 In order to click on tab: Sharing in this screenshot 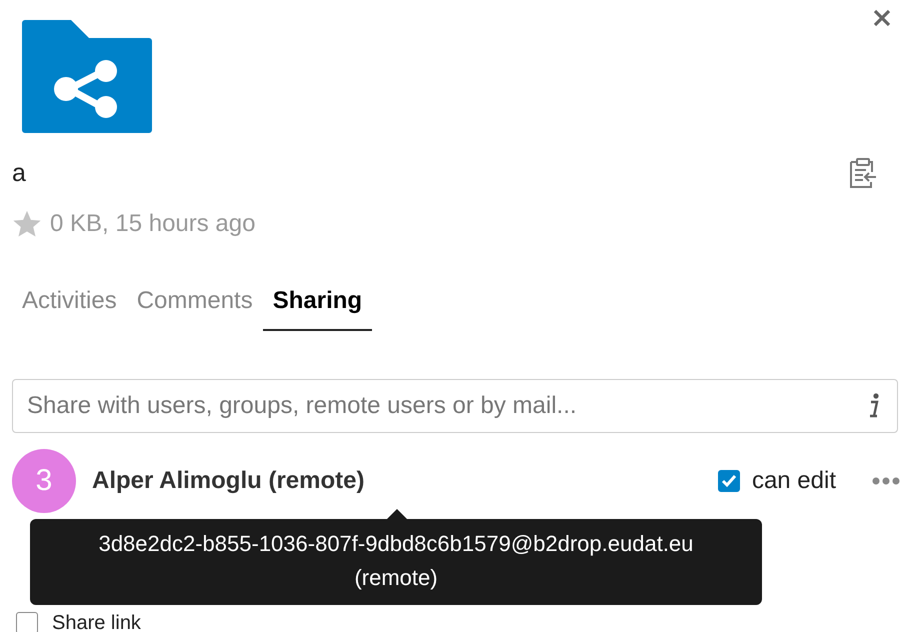, I will do `click(317, 309)`.